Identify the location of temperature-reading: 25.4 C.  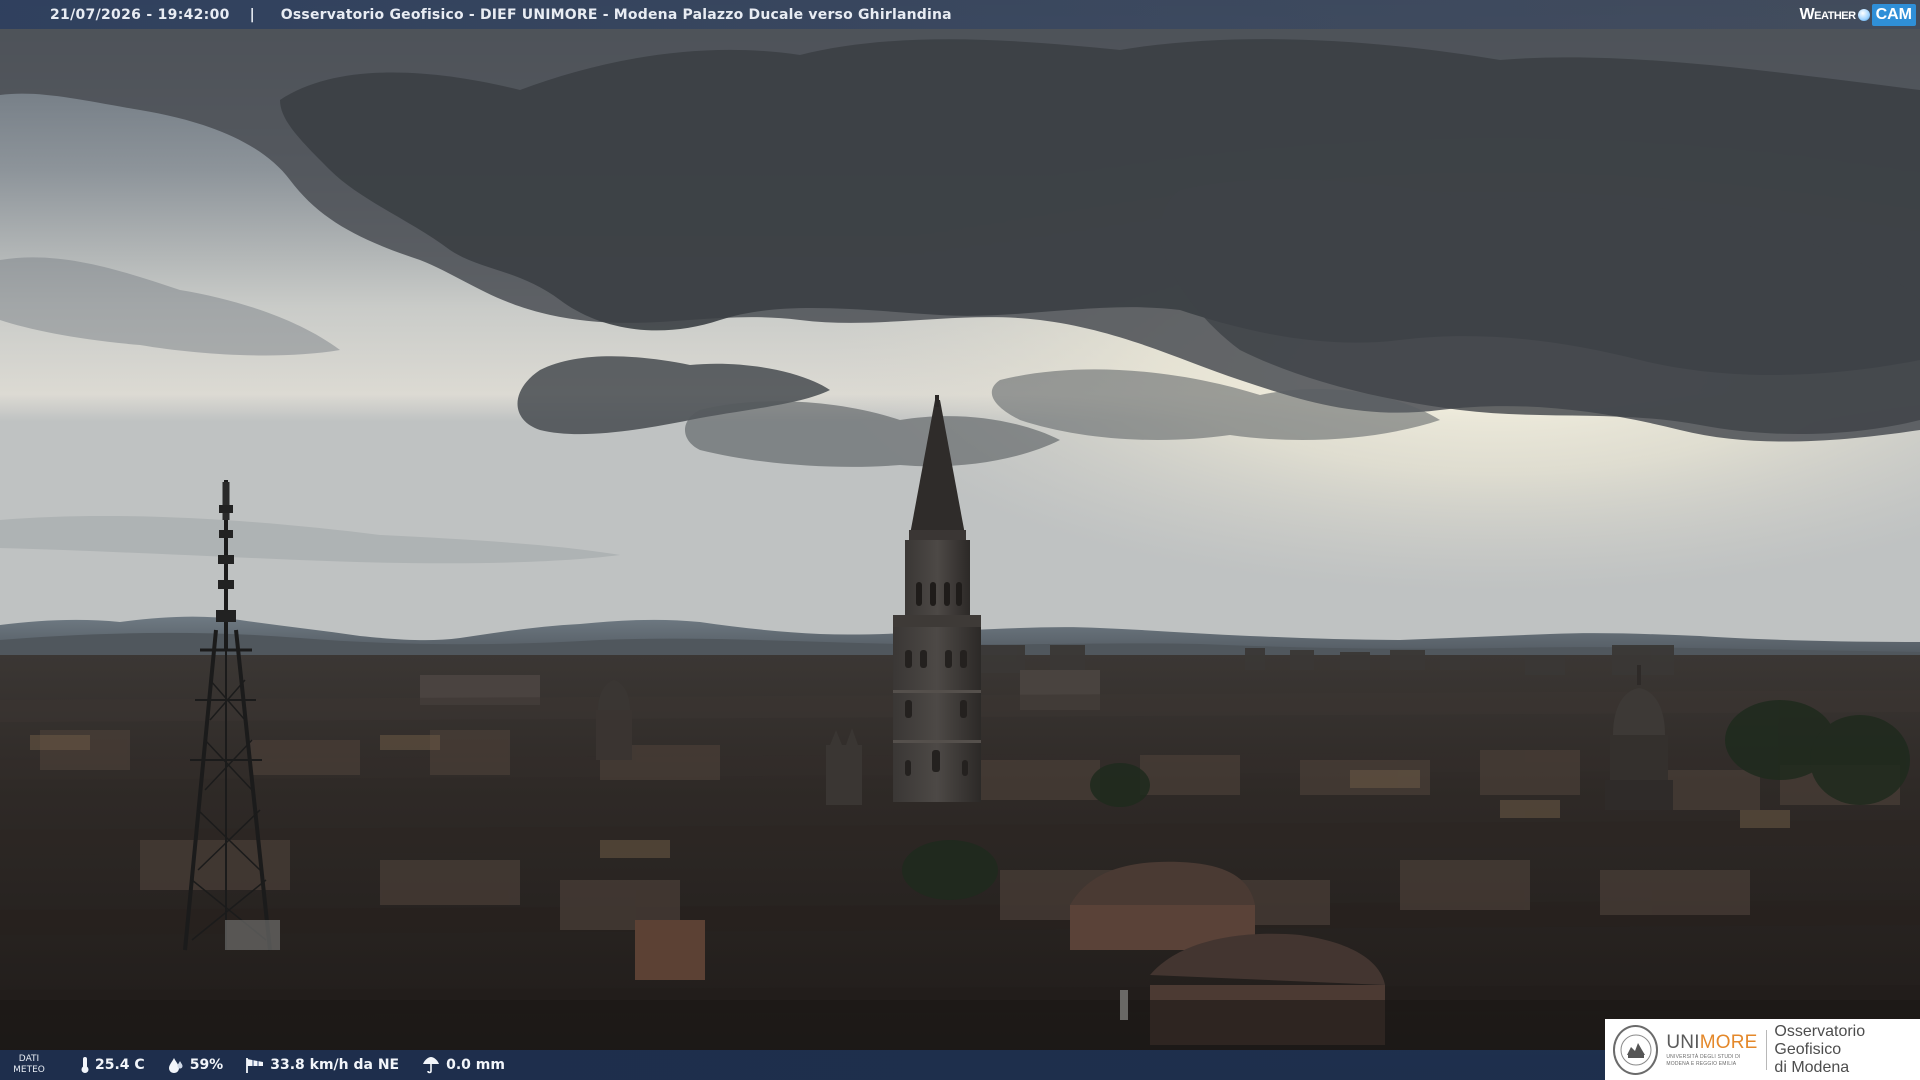
(112, 1065).